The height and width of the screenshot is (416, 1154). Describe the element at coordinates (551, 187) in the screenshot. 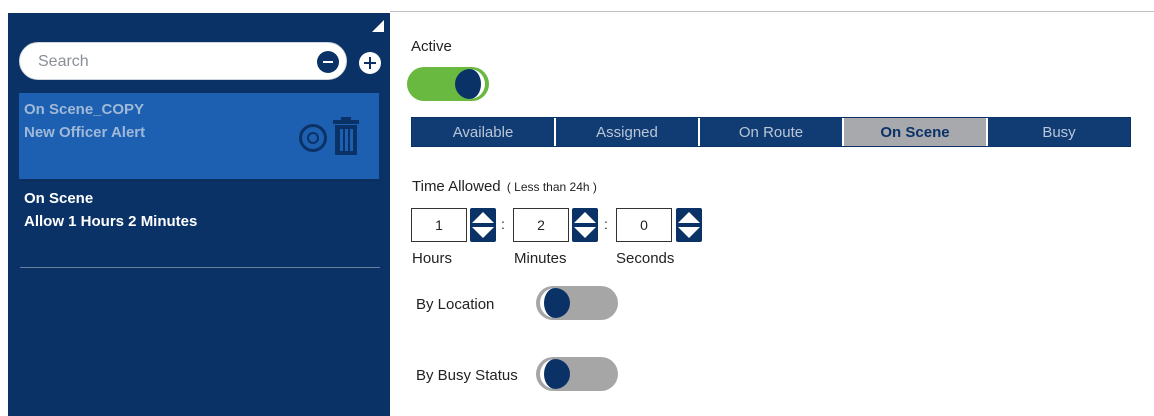

I see `time-allowed-hint: ( Less than 24h )` at that location.